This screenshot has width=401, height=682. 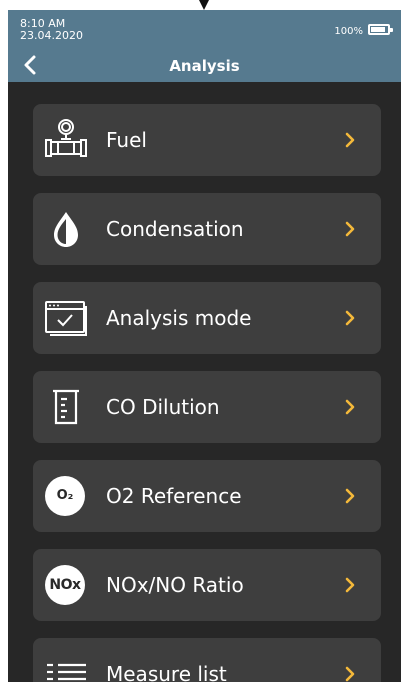 I want to click on page-title: Analysis, so click(x=204, y=66).